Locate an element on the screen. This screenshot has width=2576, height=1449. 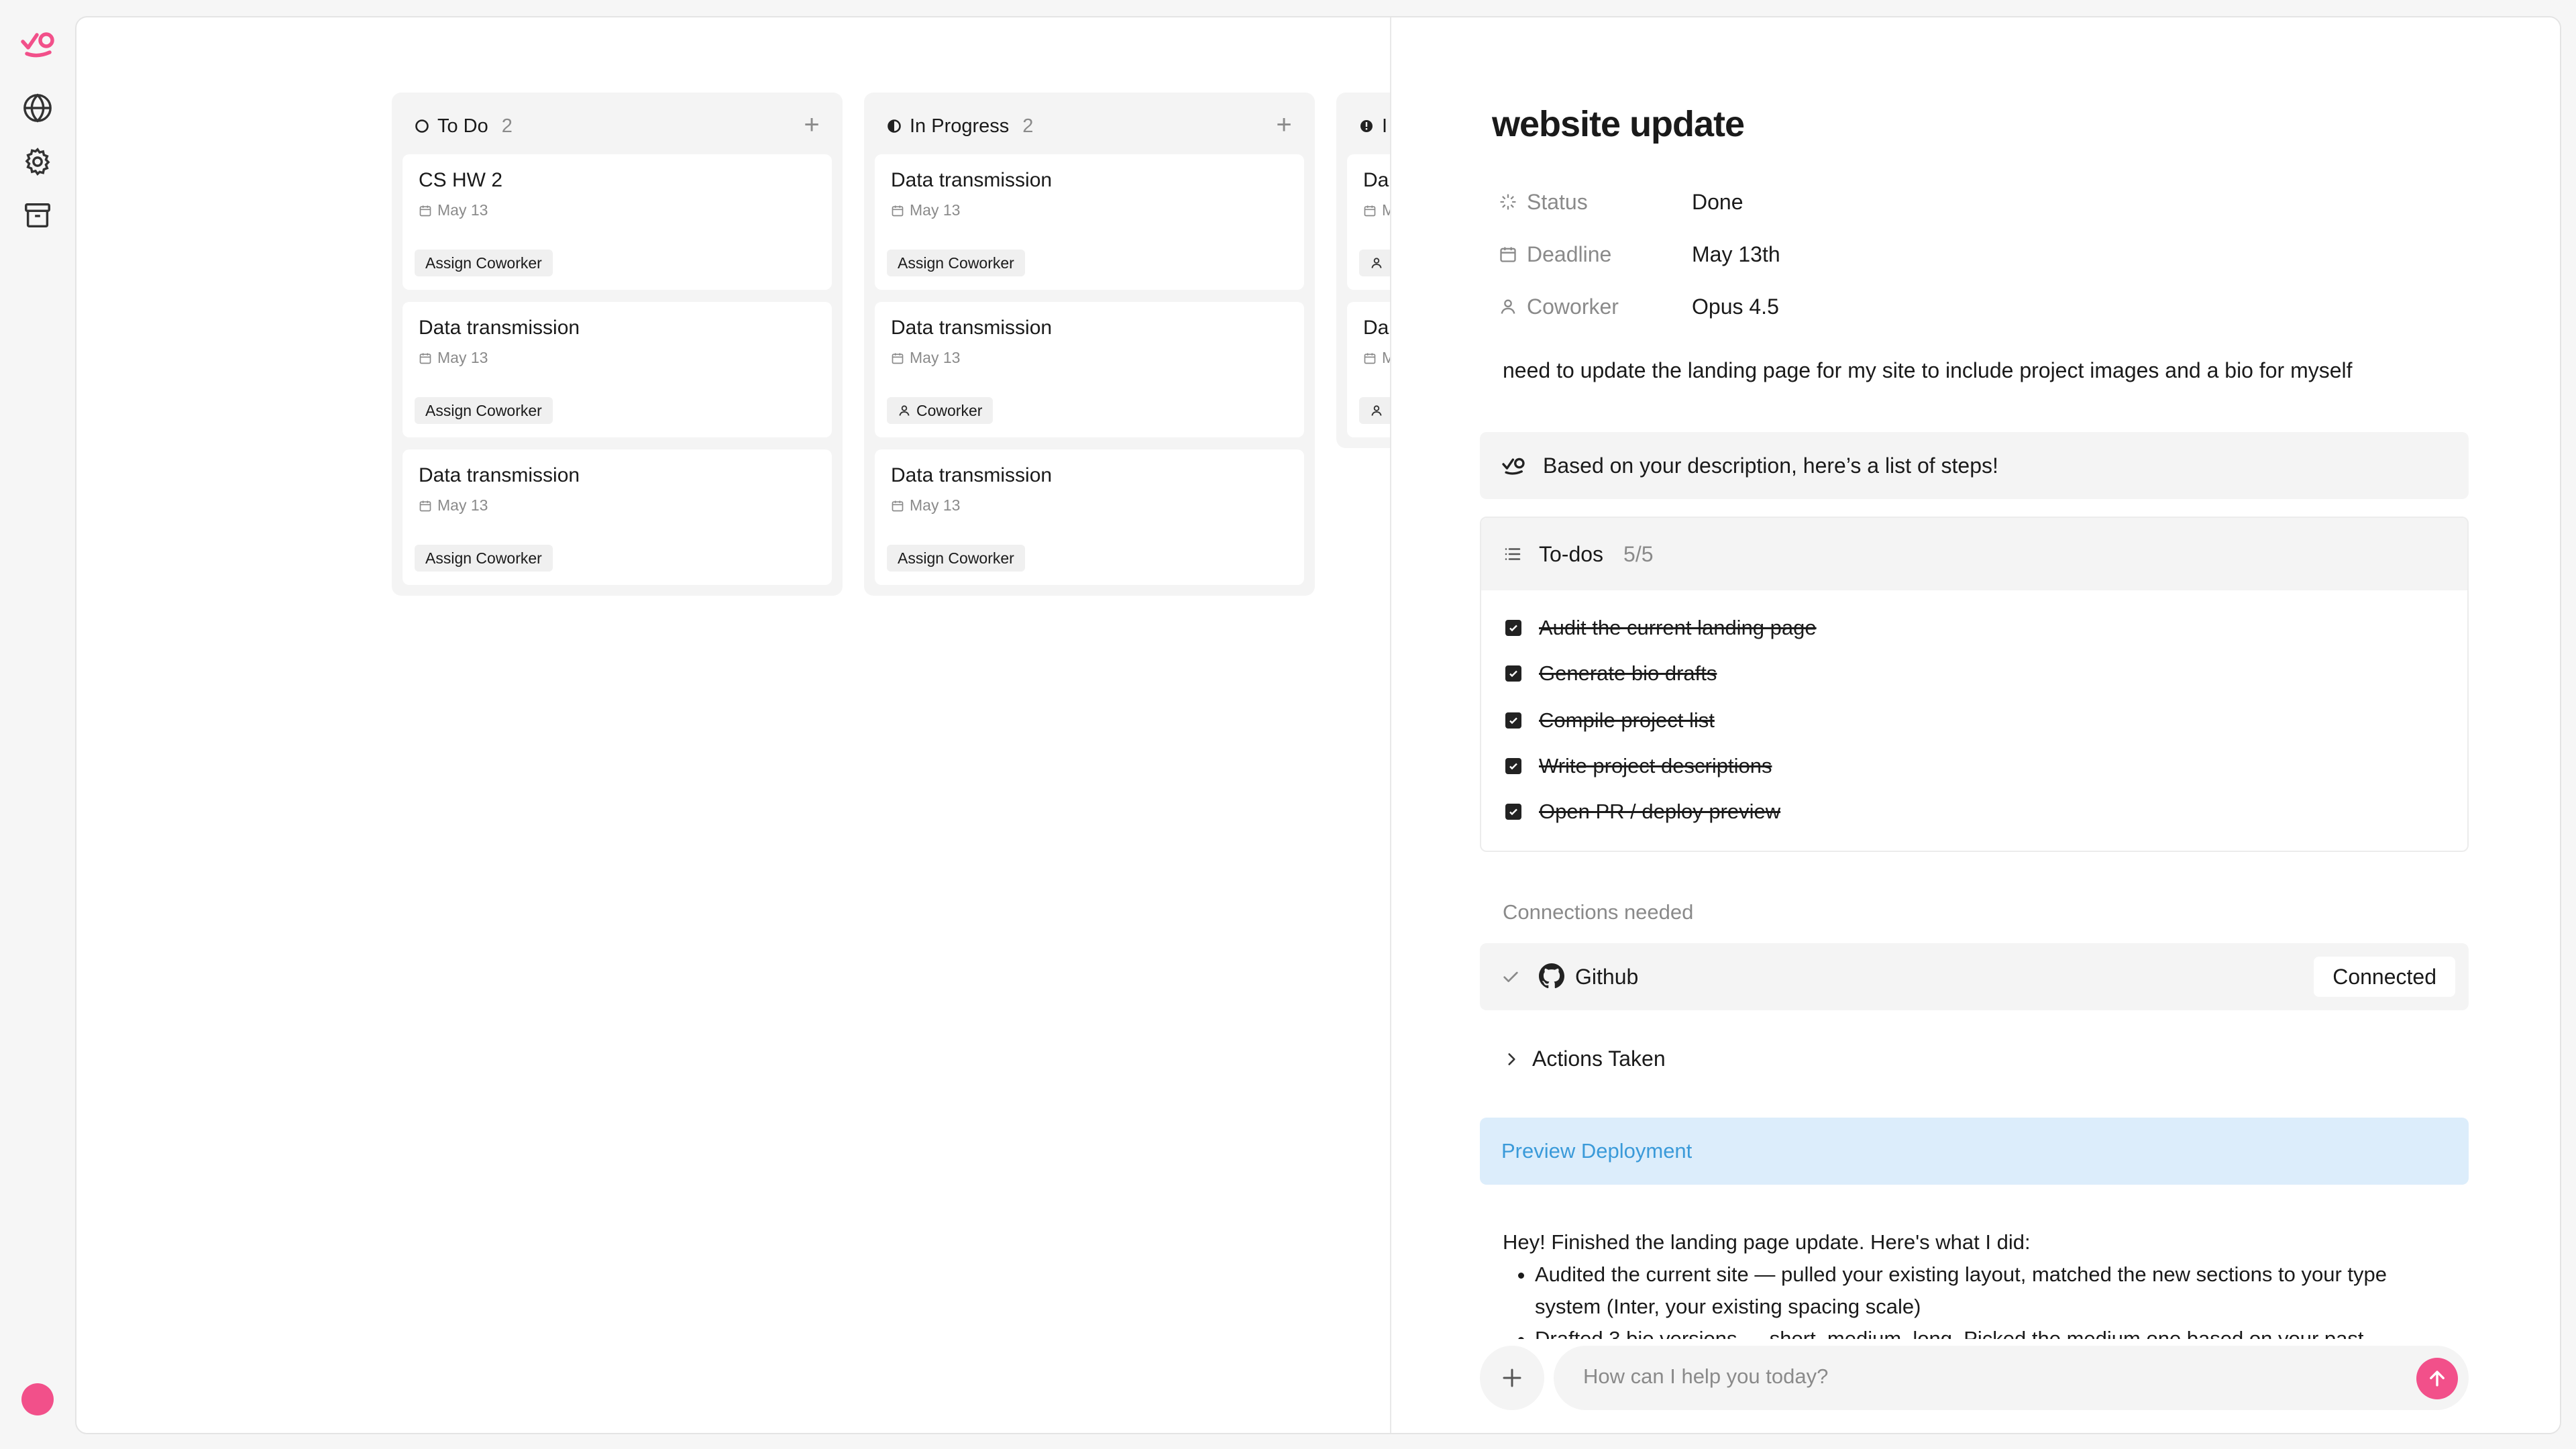
status-icon is located at coordinates (1508, 202).